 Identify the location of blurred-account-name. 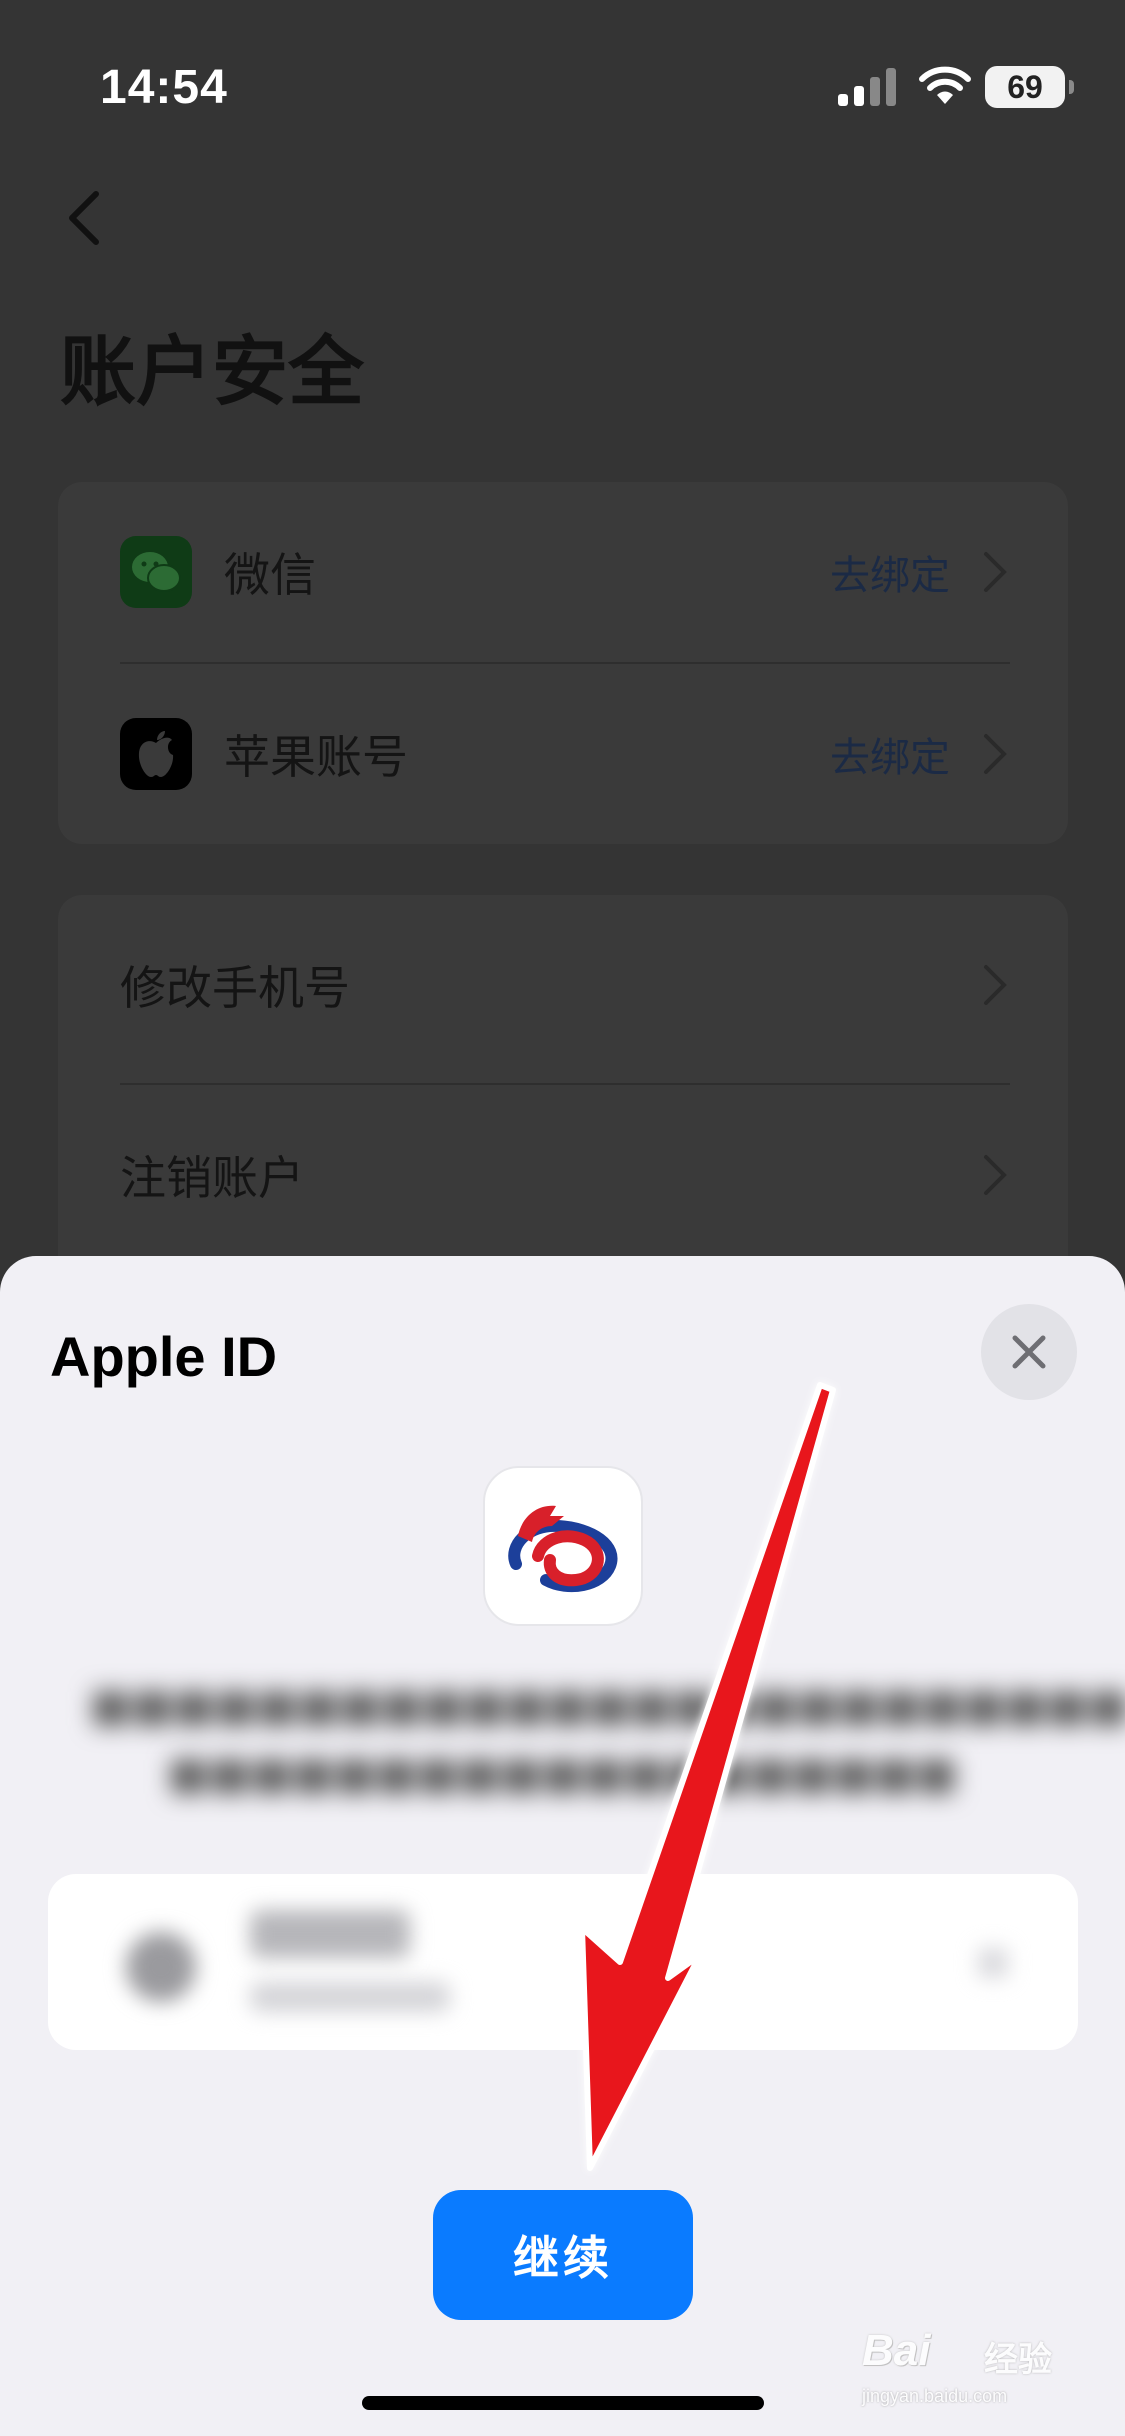
(330, 1934).